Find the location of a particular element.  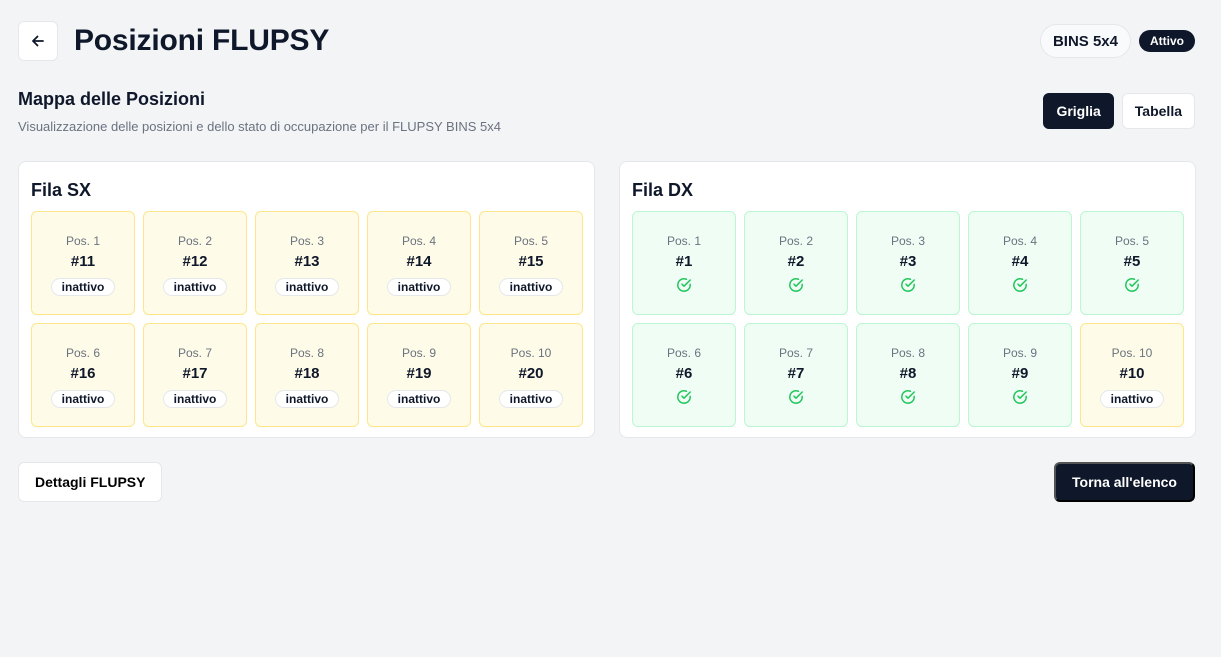

position-cell: Pos. 7 #17 inattivo is located at coordinates (195, 375).